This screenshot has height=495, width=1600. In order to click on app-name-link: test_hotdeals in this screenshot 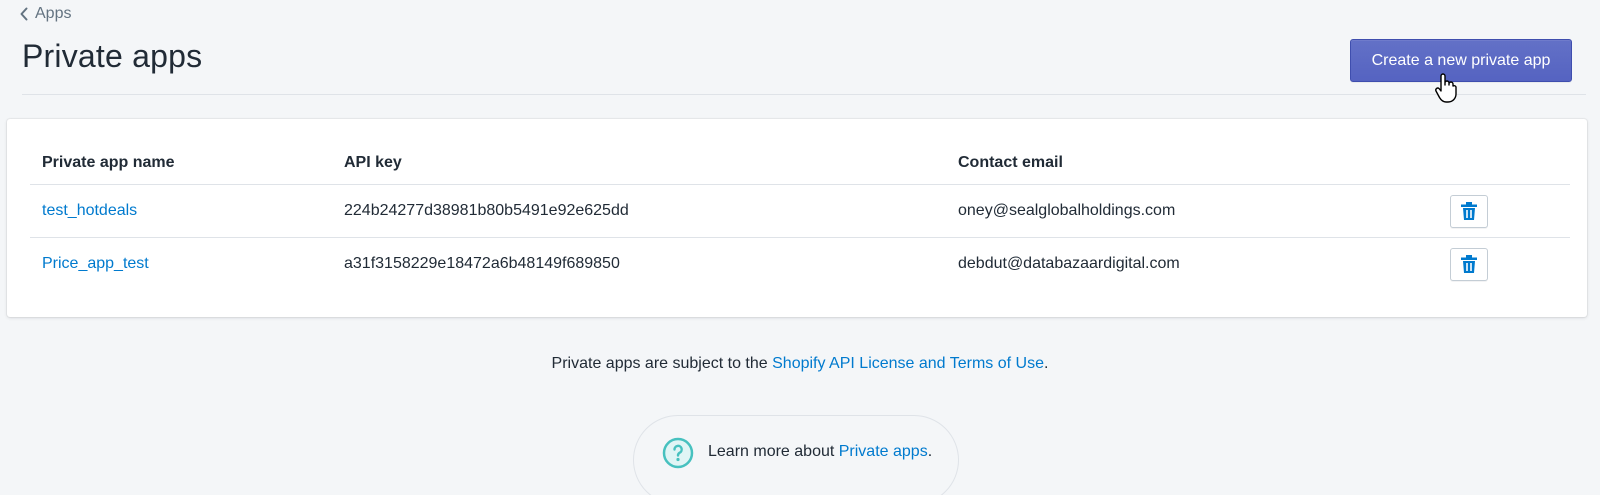, I will do `click(89, 211)`.